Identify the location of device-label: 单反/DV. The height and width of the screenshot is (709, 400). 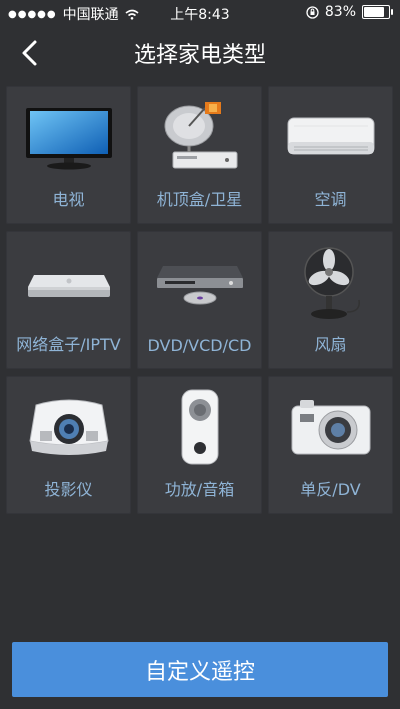
(330, 489).